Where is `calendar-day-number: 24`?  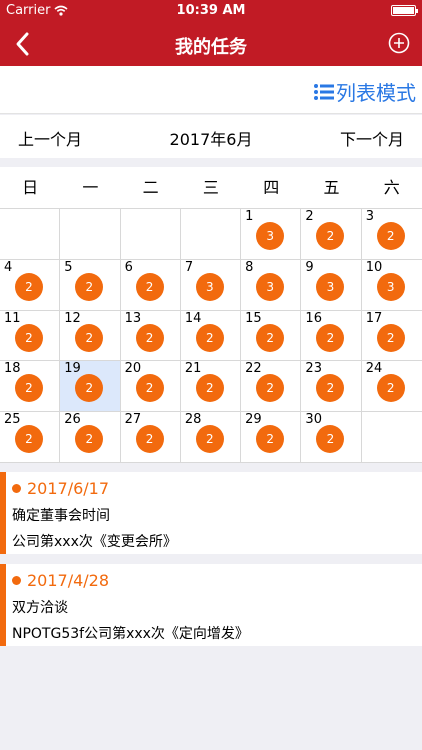 calendar-day-number: 24 is located at coordinates (374, 369).